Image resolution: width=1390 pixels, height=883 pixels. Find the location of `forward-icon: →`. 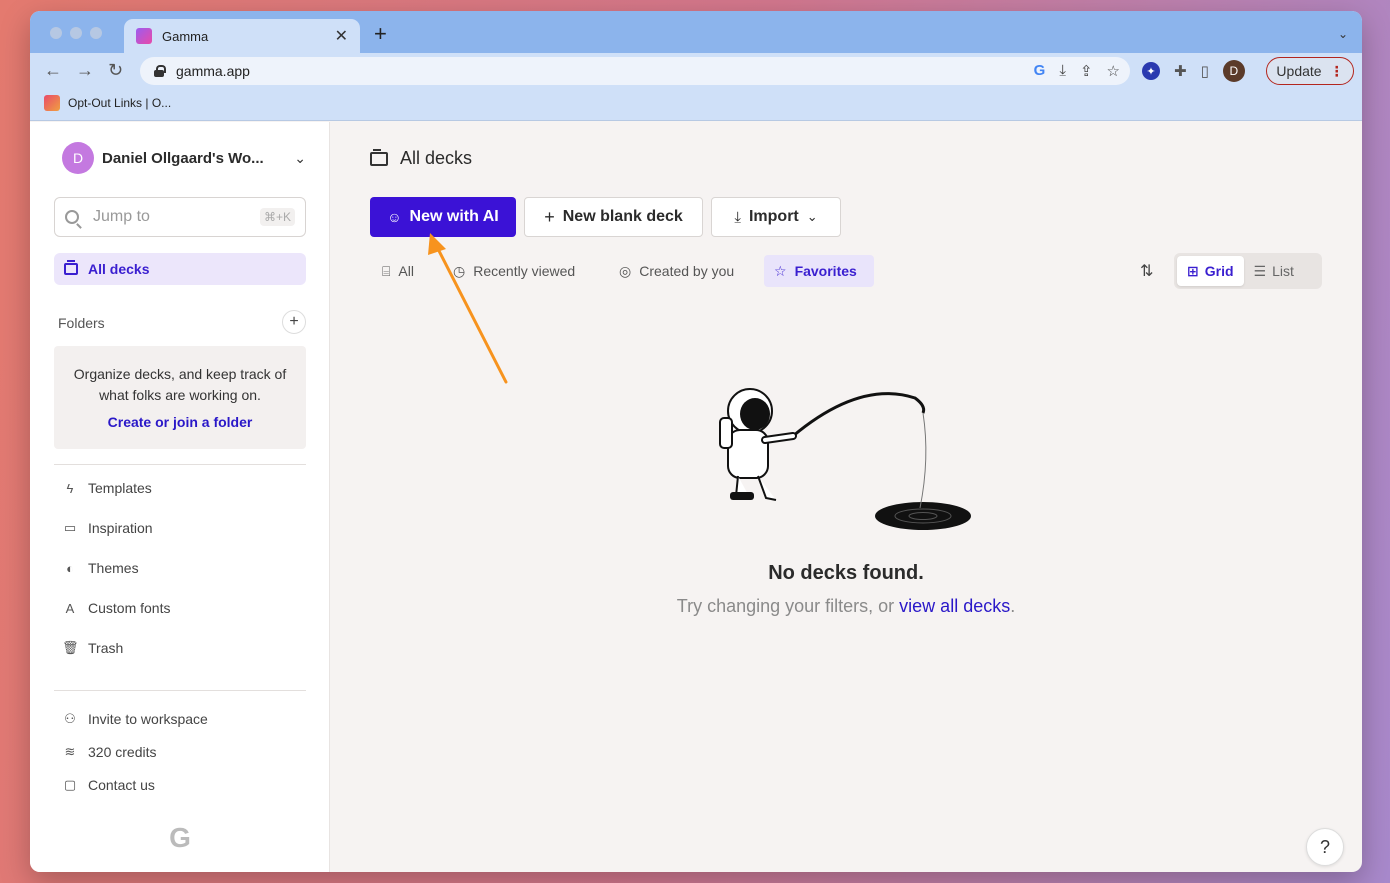

forward-icon: → is located at coordinates (85, 70).